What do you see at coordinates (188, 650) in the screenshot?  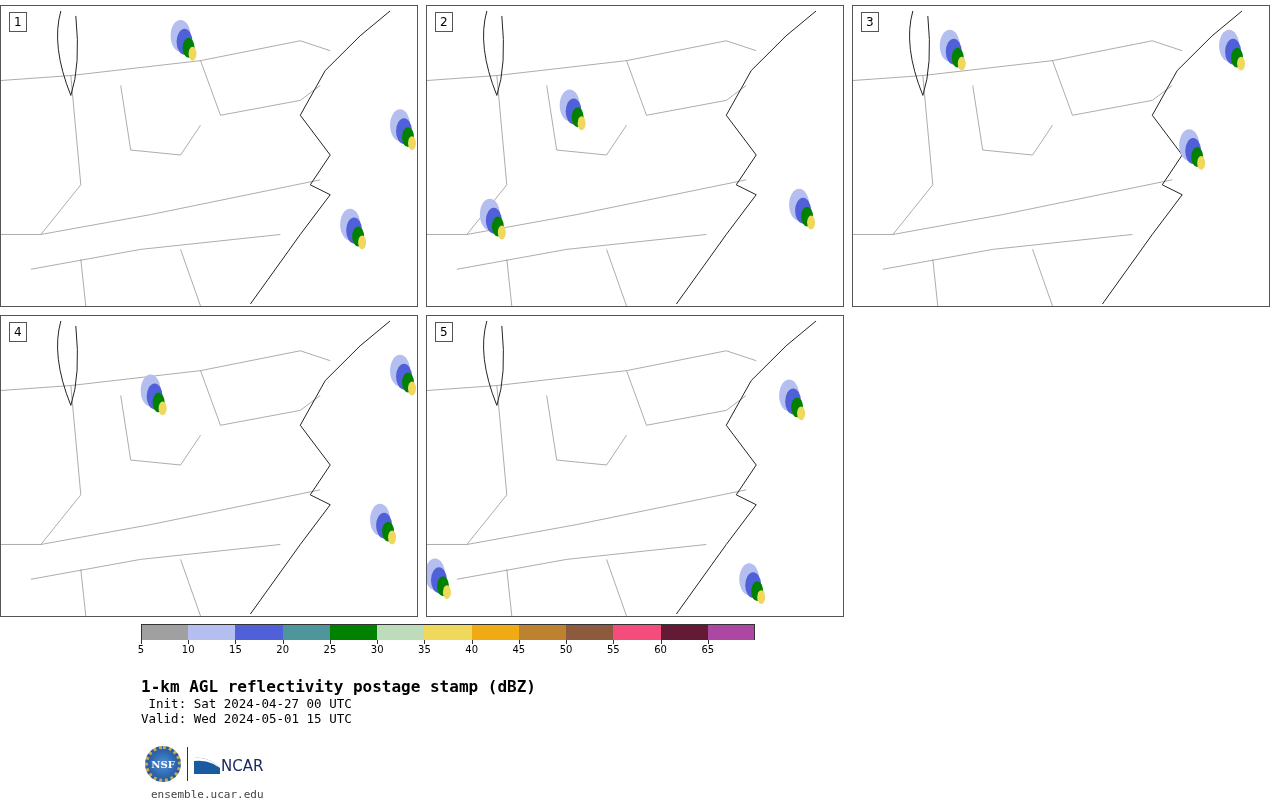 I see `tick-label: 10` at bounding box center [188, 650].